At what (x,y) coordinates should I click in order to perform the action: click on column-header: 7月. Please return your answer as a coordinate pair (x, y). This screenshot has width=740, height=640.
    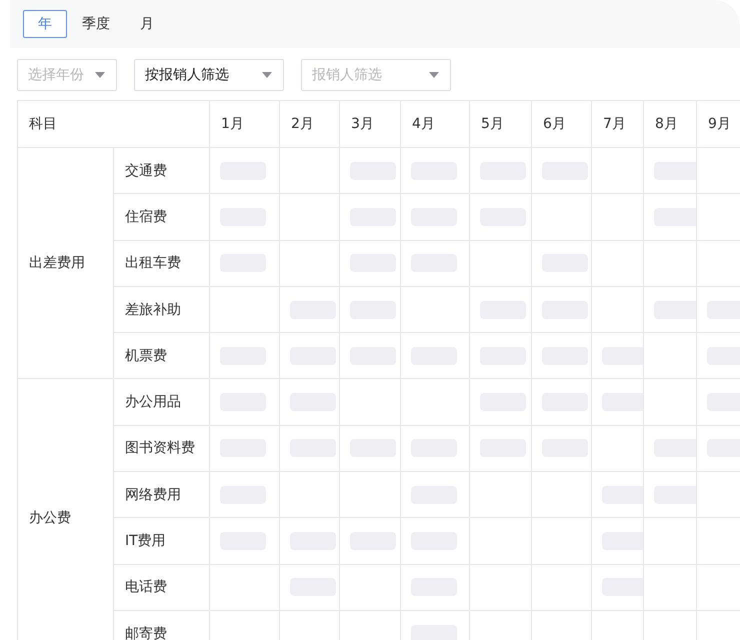
    Looking at the image, I should click on (617, 124).